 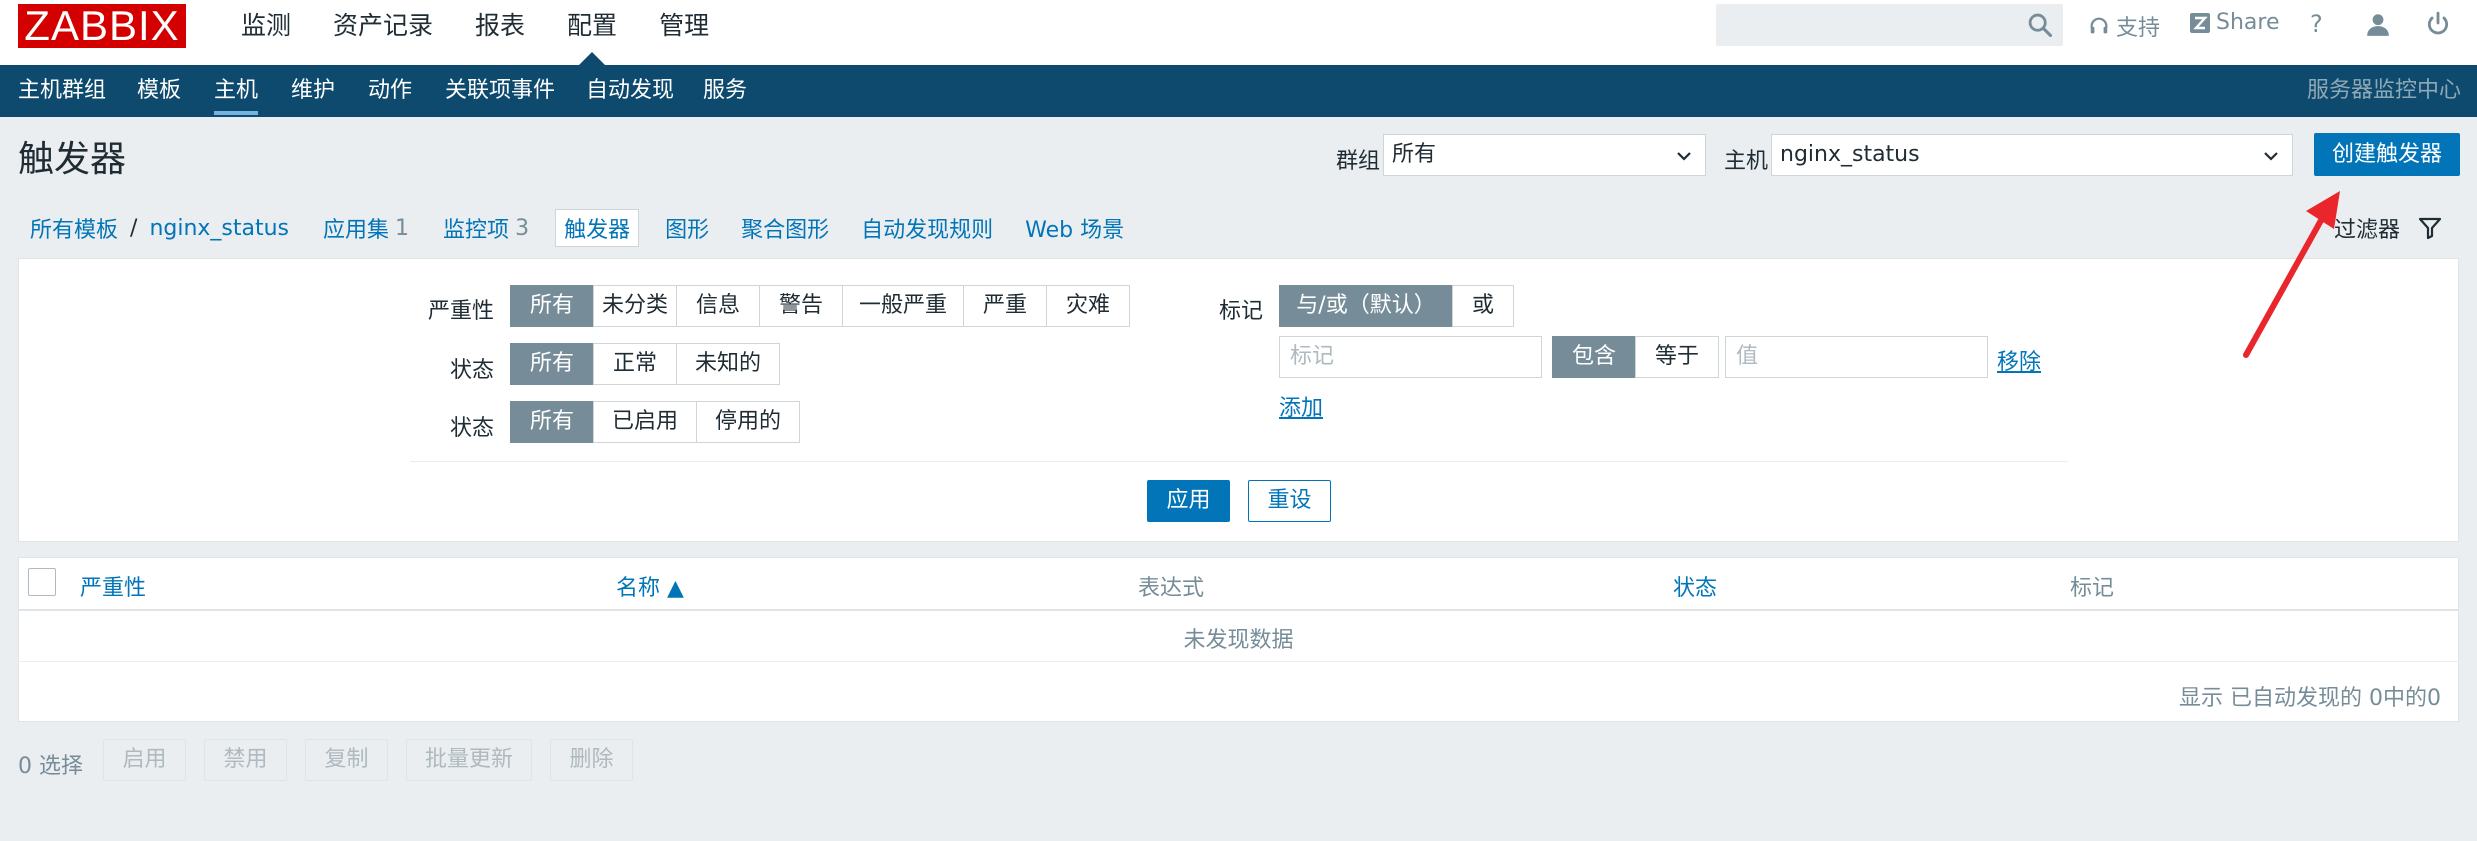 What do you see at coordinates (1746, 161) in the screenshot?
I see `host-label: 主机` at bounding box center [1746, 161].